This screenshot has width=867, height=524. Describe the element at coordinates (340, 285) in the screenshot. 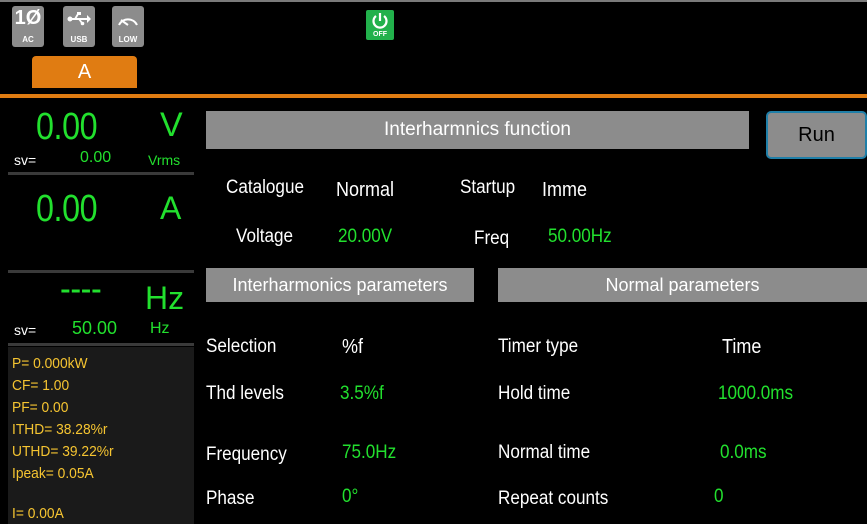

I see `interharmonics-params-header: Interharmonics parameters` at that location.